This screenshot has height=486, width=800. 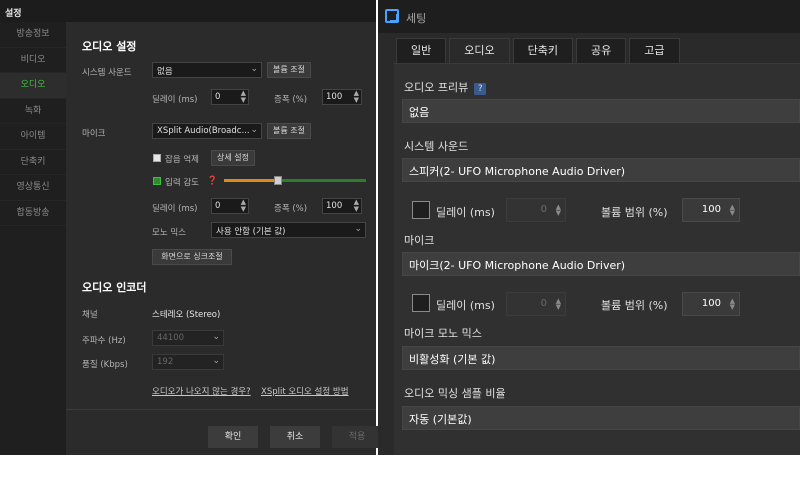 I want to click on mic-volume-input: 100 ▲ ▼, so click(x=711, y=304).